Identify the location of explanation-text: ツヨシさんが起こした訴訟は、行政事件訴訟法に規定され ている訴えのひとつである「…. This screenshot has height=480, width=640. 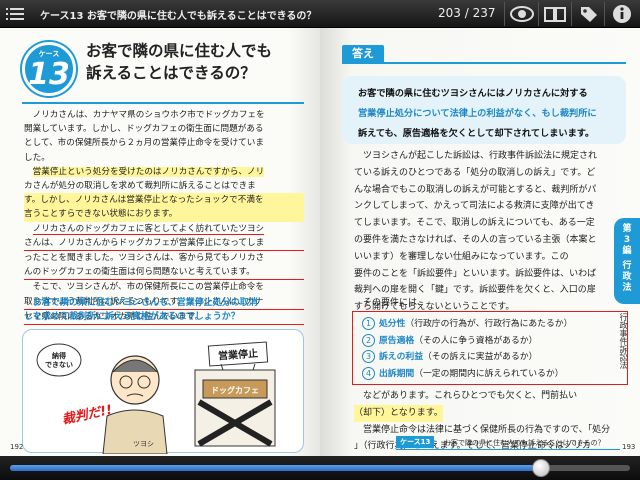
(476, 232).